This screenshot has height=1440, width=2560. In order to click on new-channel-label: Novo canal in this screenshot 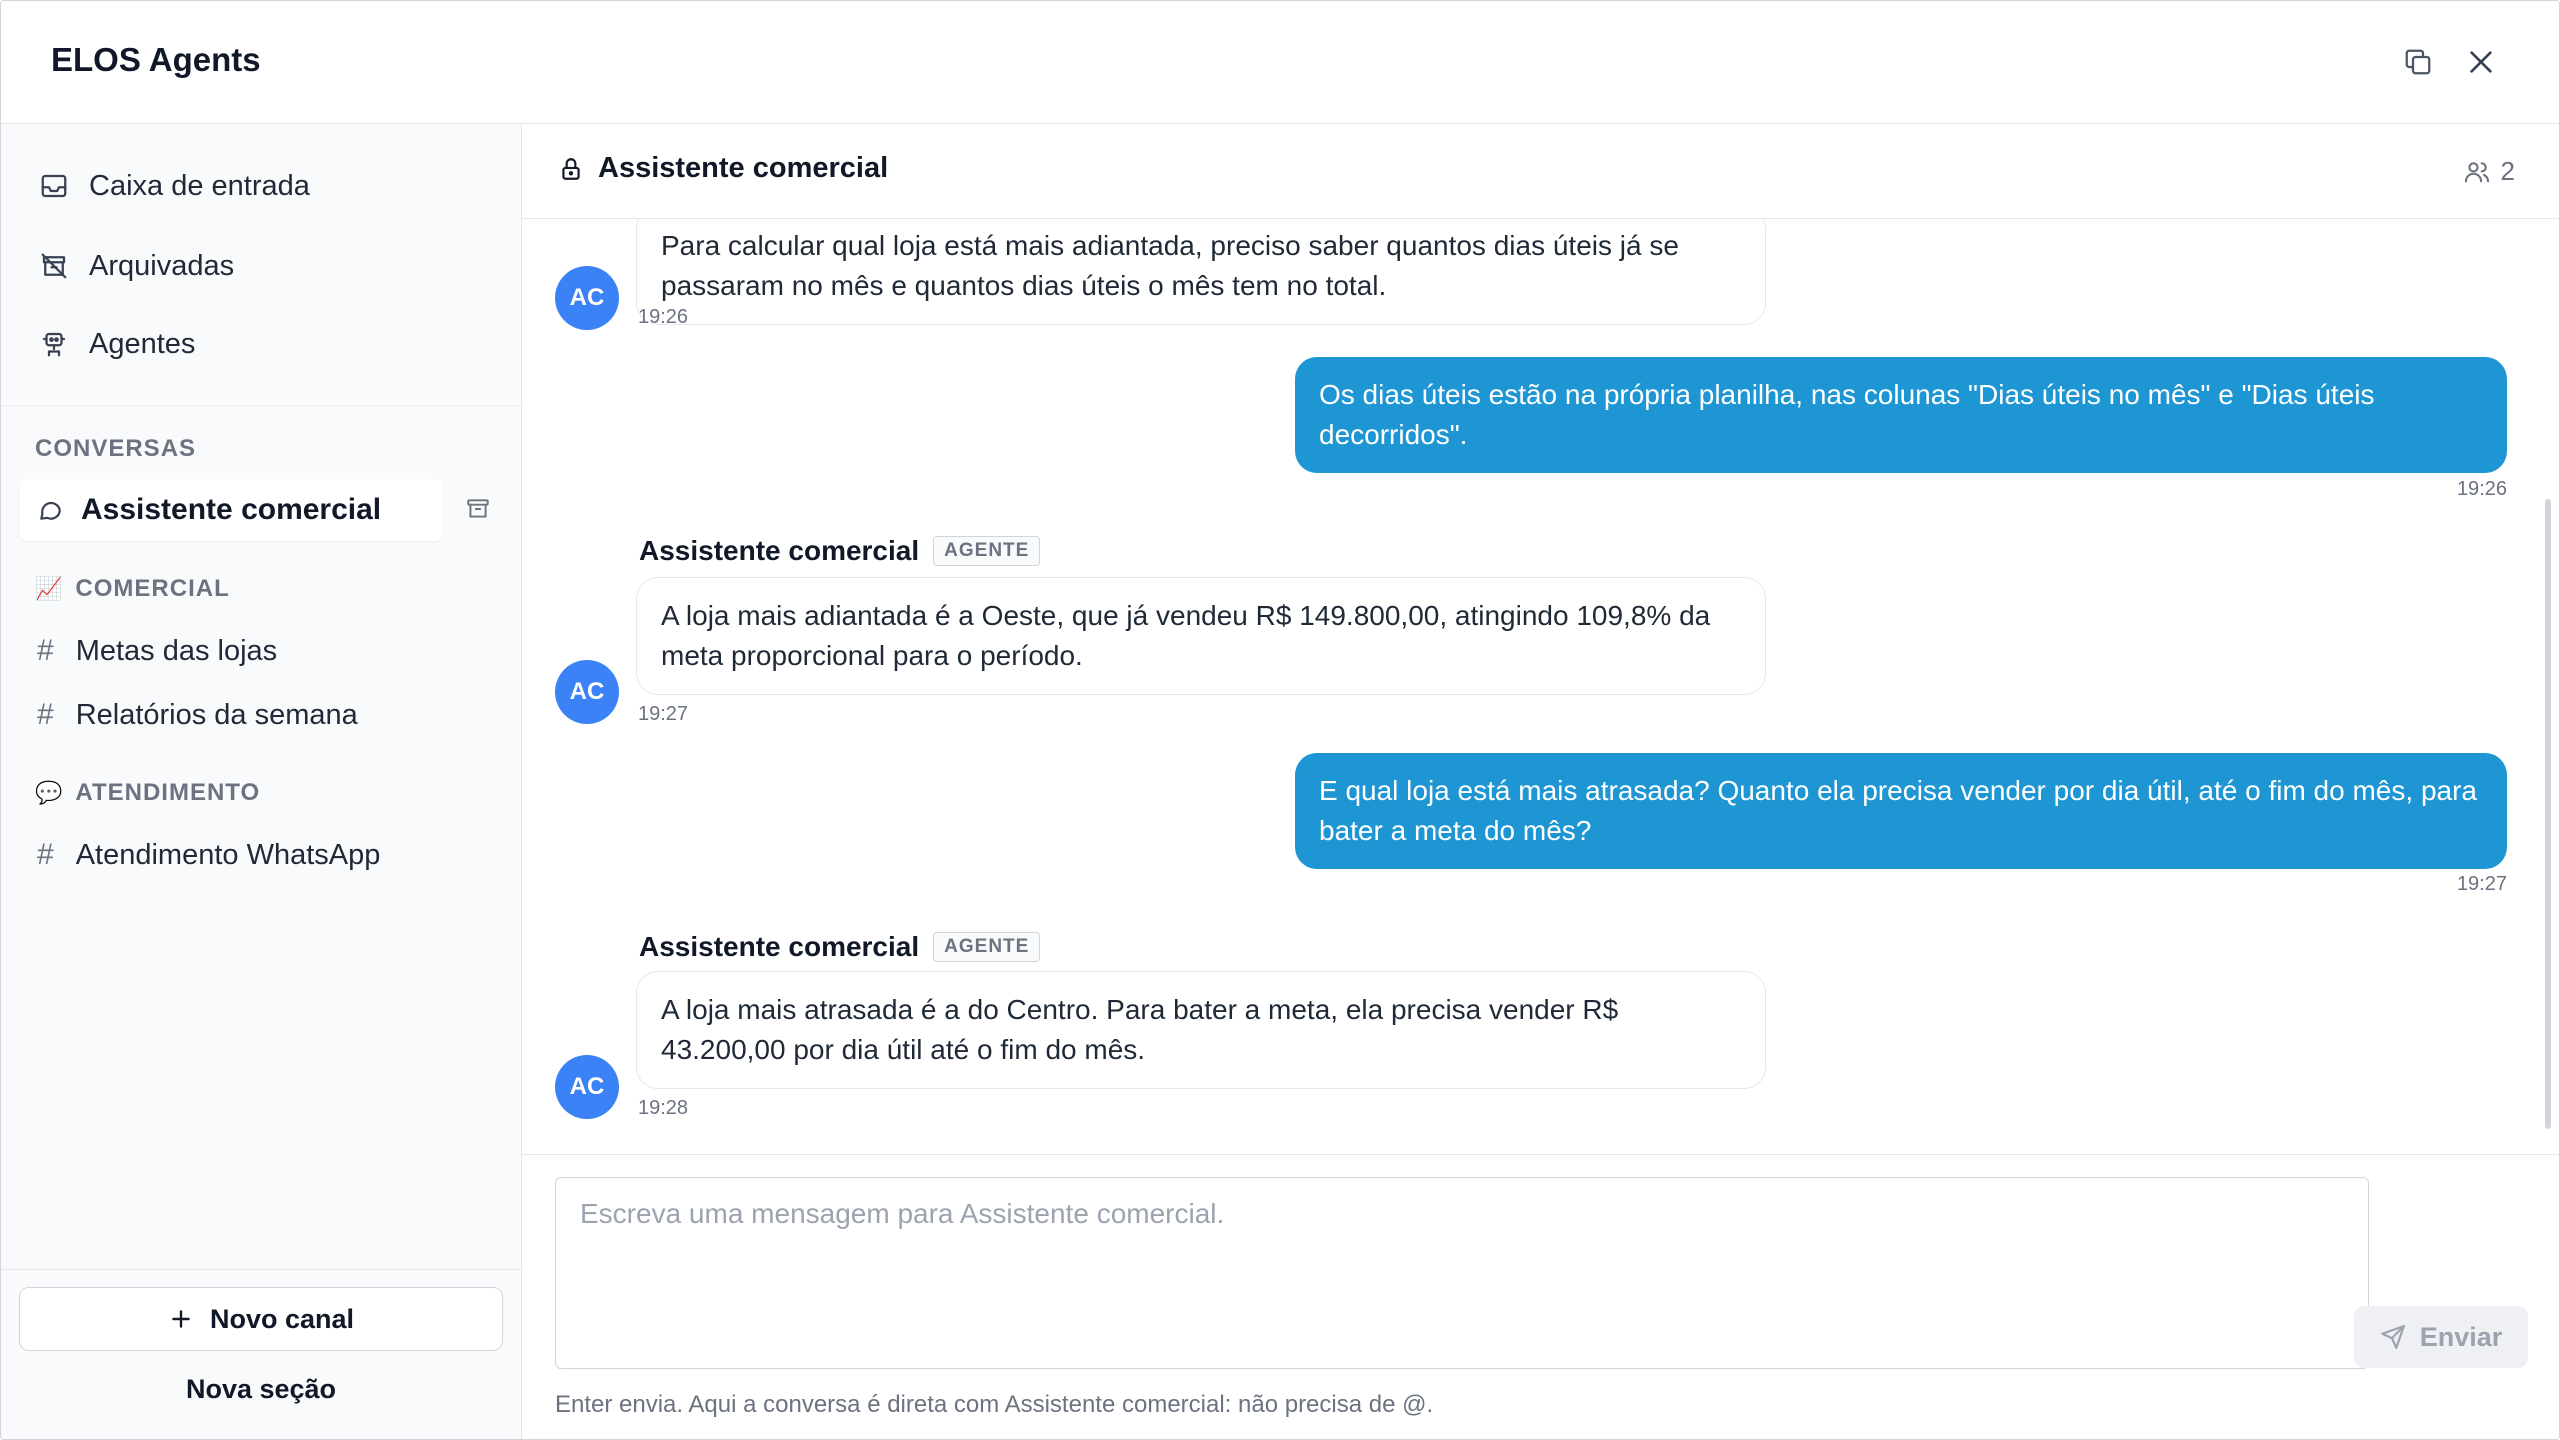, I will do `click(282, 1318)`.